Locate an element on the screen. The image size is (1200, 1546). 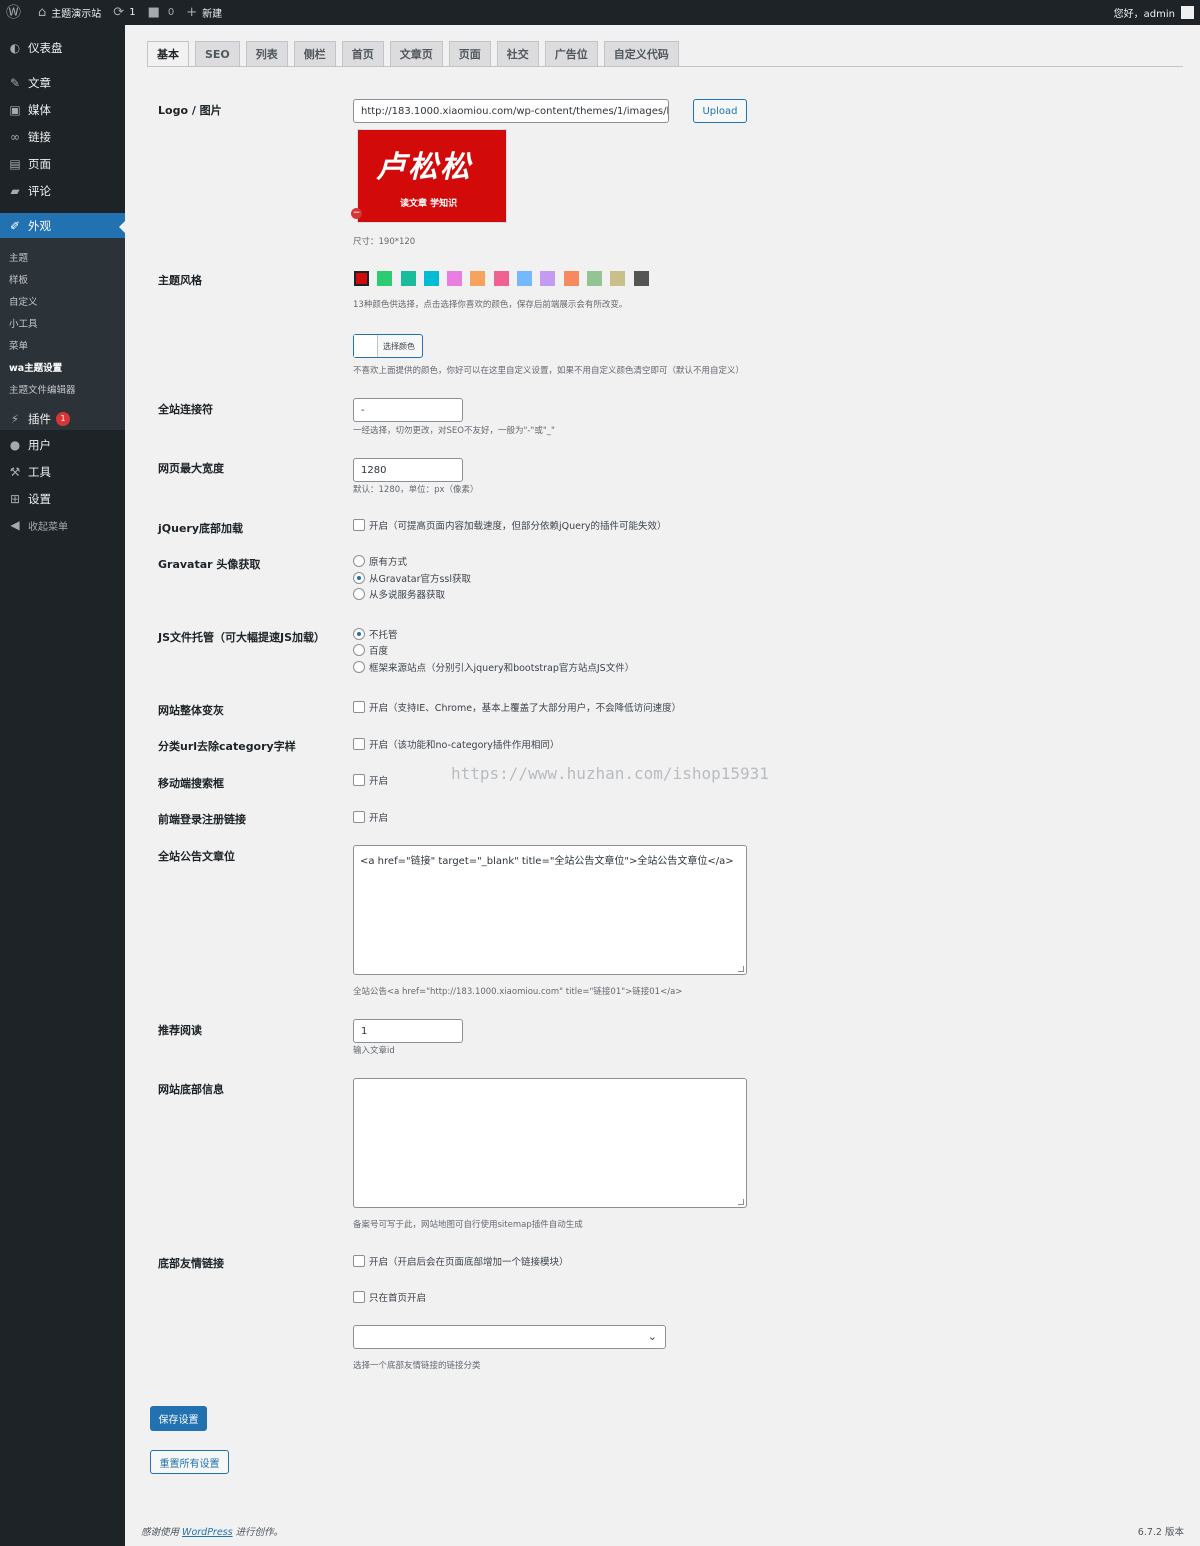
wordpress-link: WordPress is located at coordinates (207, 1532).